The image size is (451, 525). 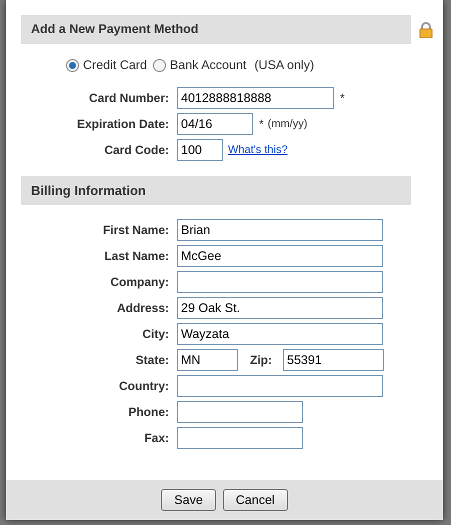 I want to click on field-label: Expiration Date:, so click(x=123, y=124).